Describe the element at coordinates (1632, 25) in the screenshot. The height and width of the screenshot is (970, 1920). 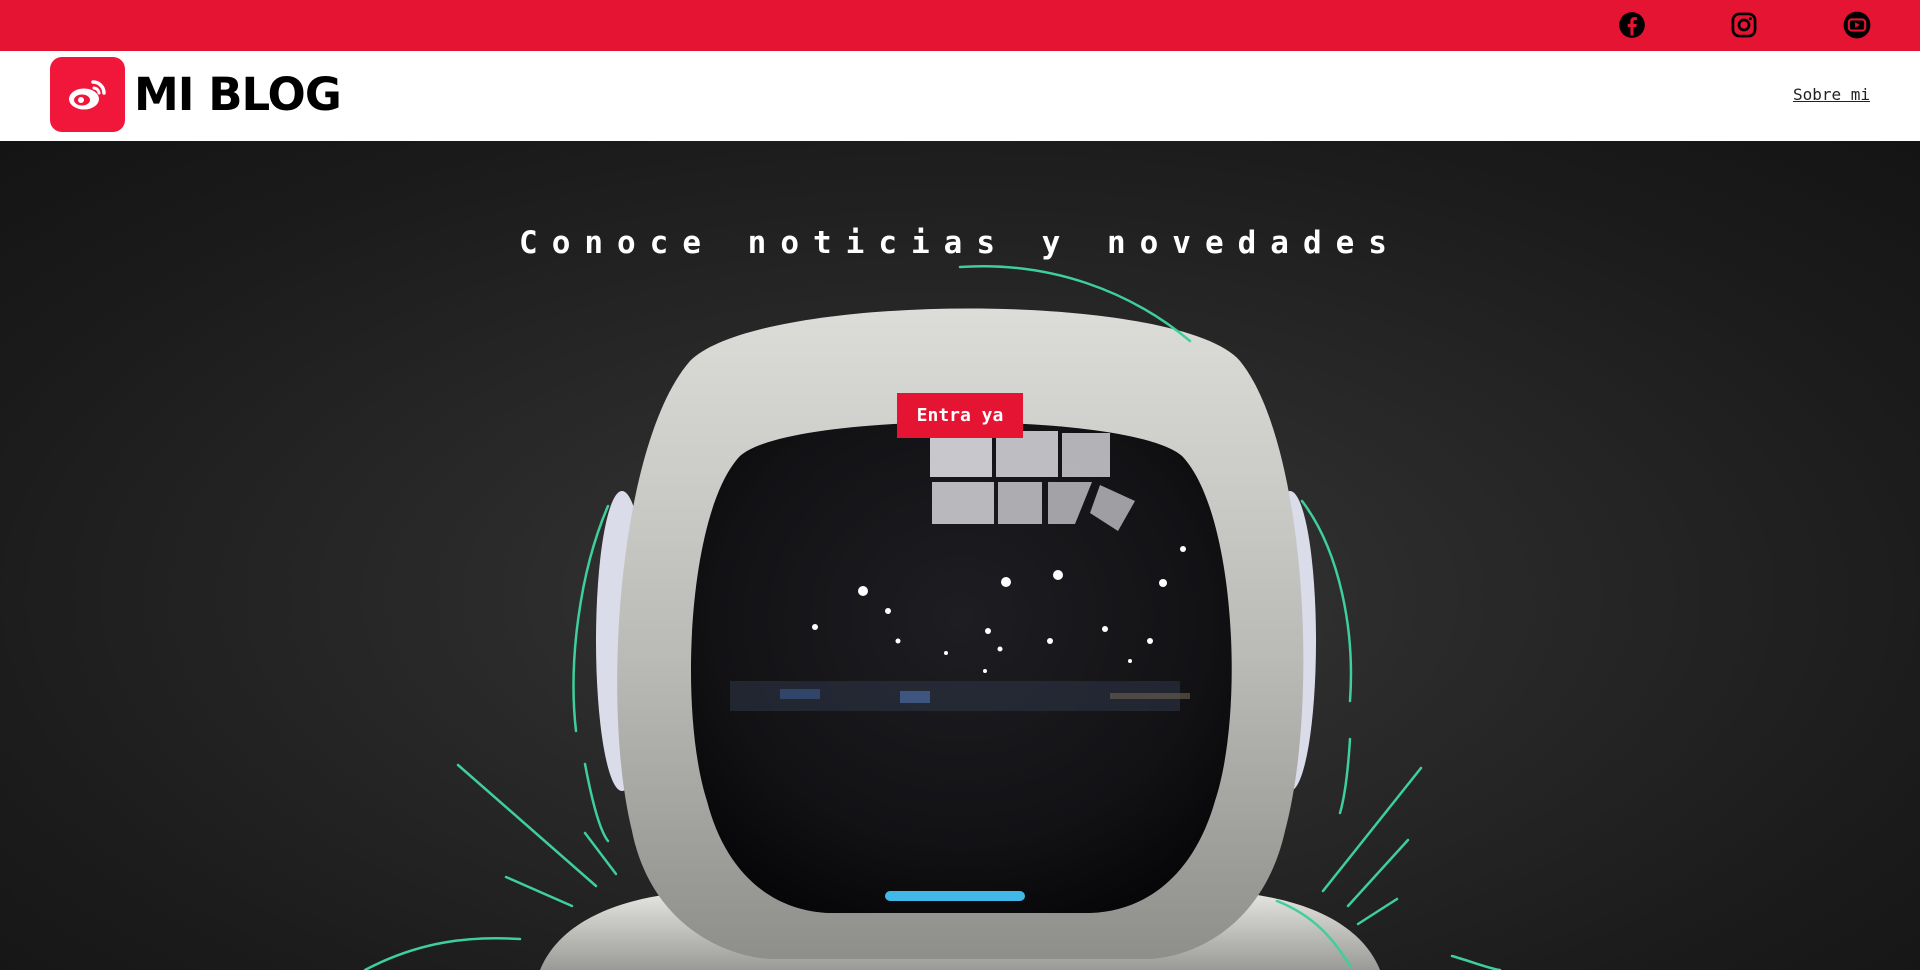
I see `facebook-icon` at that location.